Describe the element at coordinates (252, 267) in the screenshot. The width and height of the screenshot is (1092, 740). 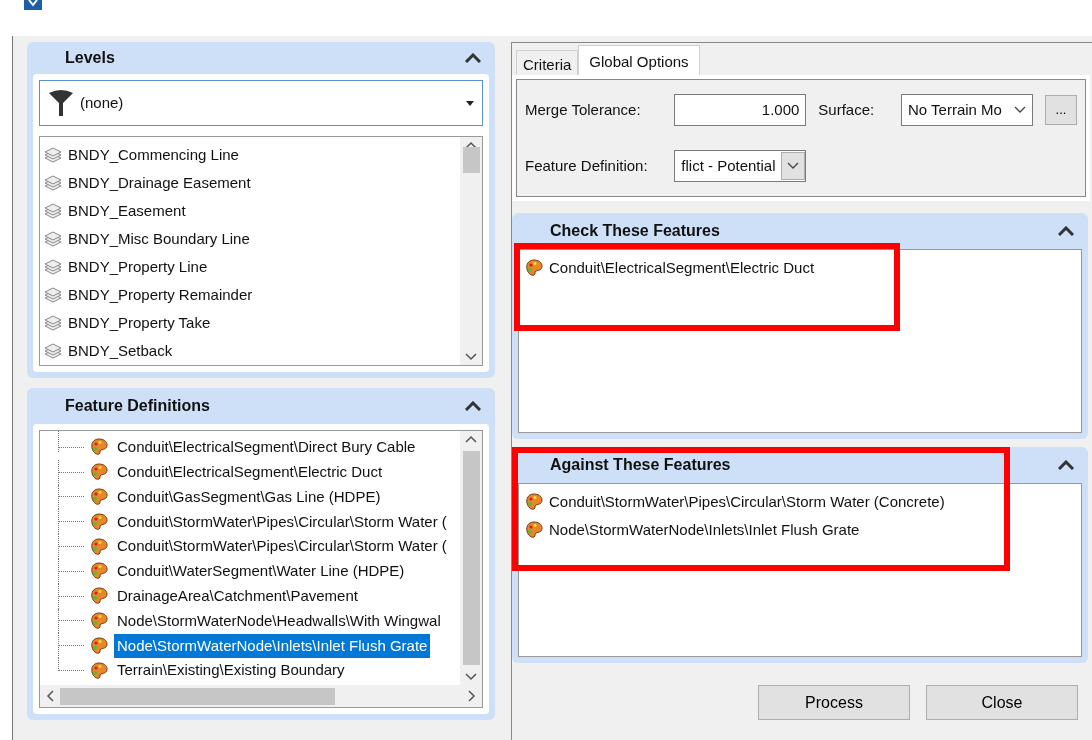
I see `level-item: BNDY_Property Line` at that location.